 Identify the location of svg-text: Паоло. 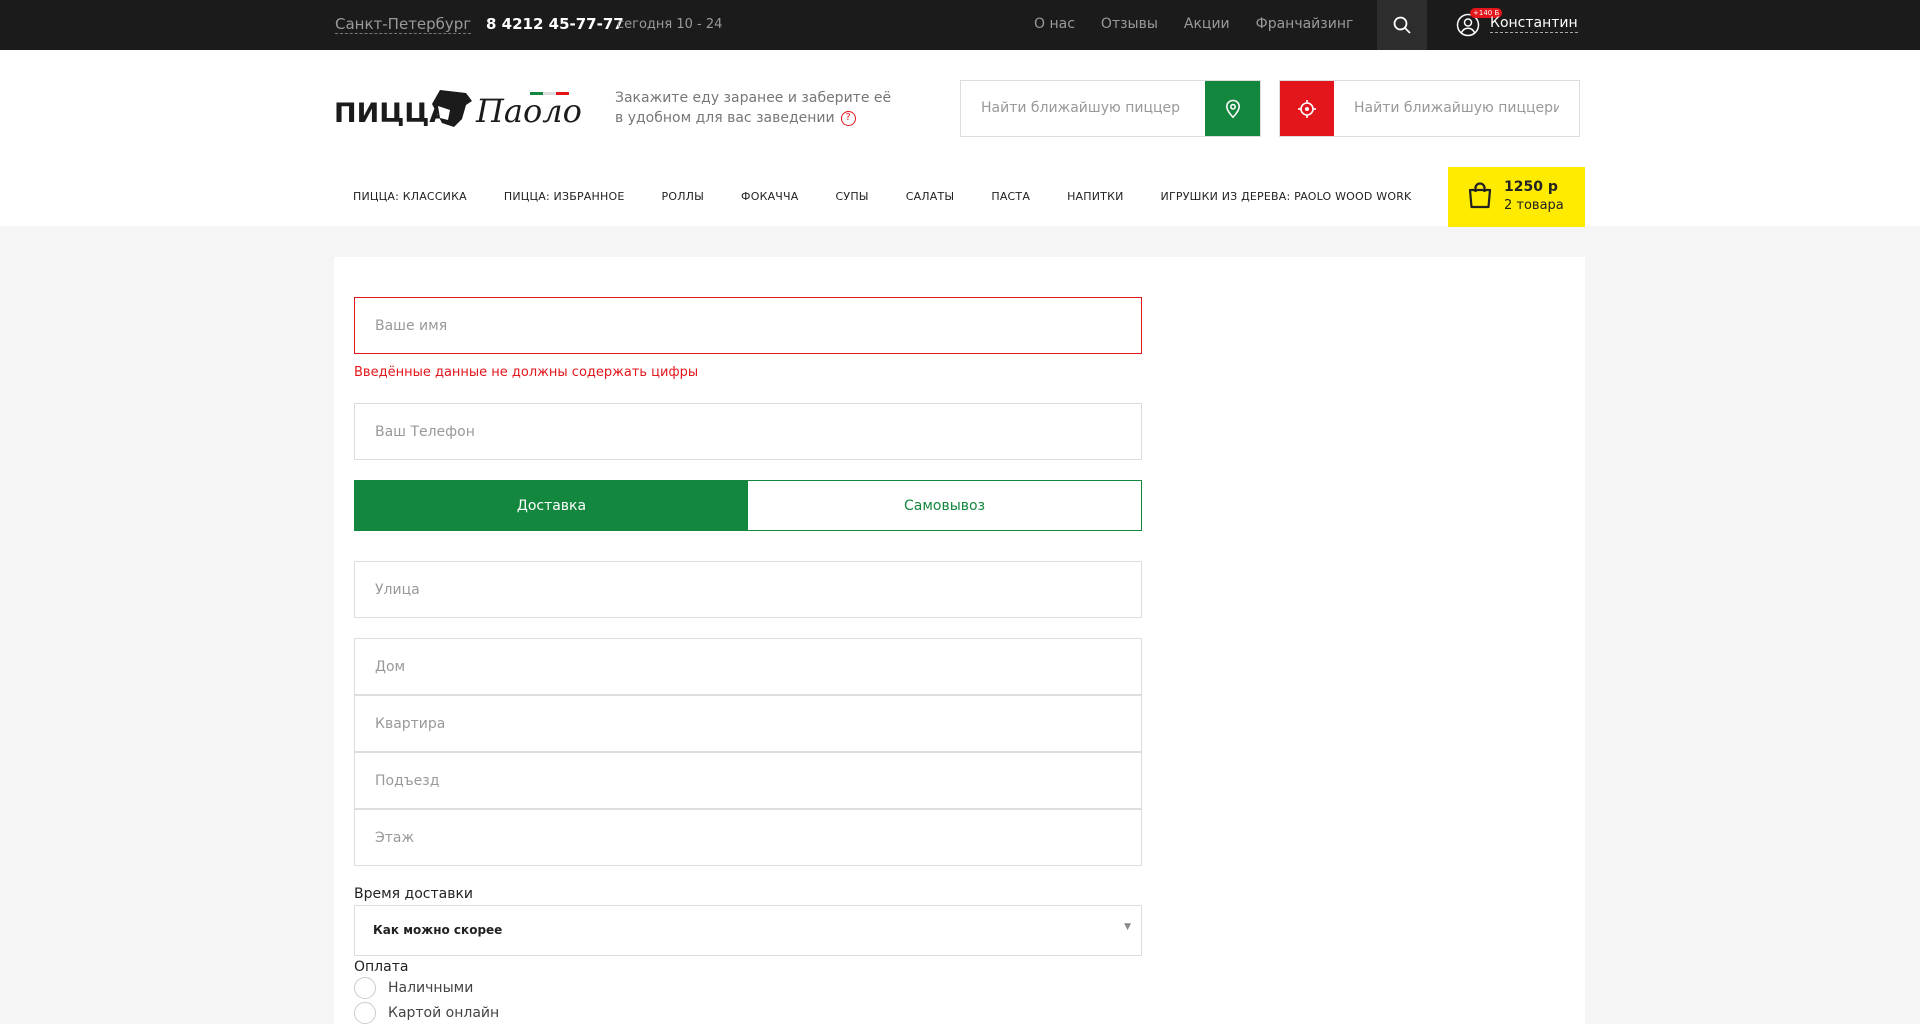
(528, 111).